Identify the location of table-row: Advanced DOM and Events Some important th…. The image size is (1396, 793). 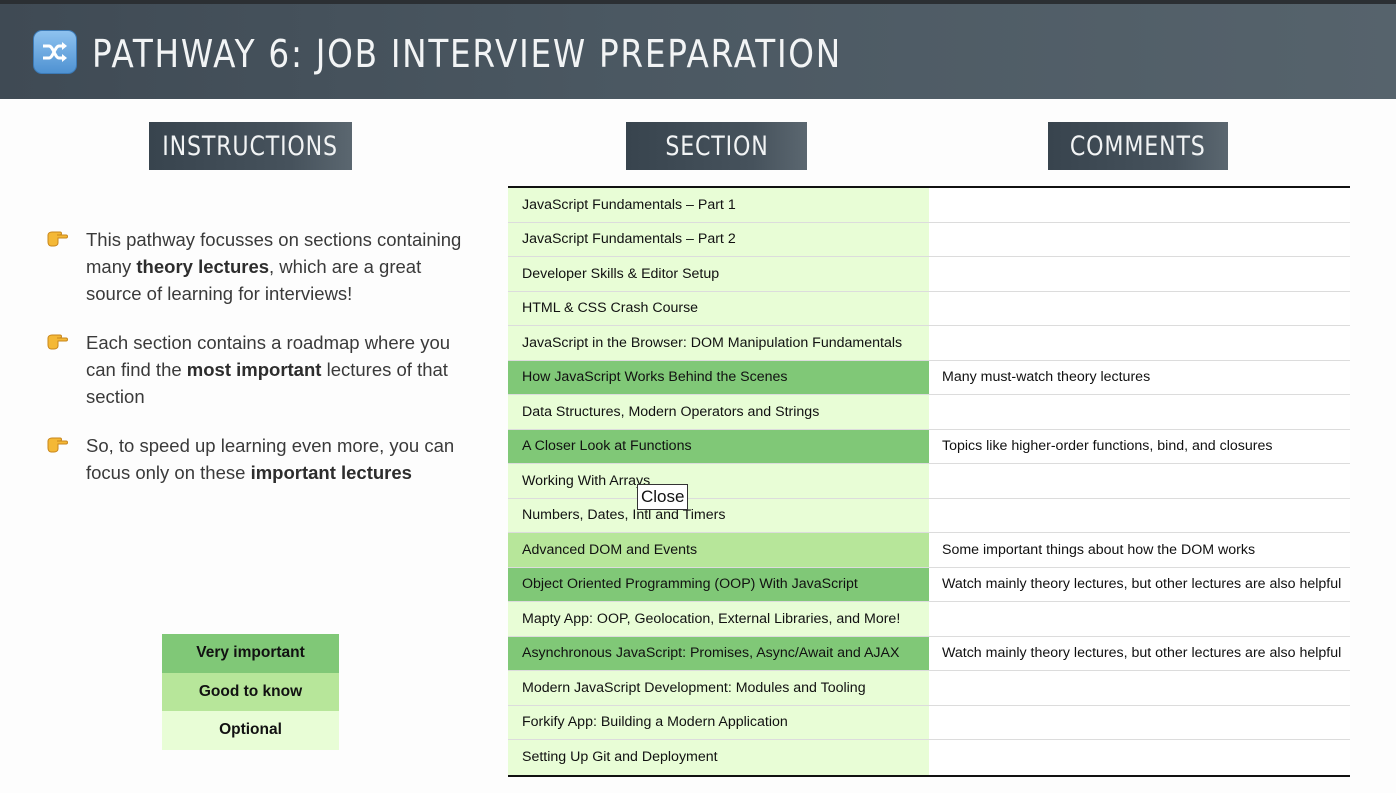
(929, 550).